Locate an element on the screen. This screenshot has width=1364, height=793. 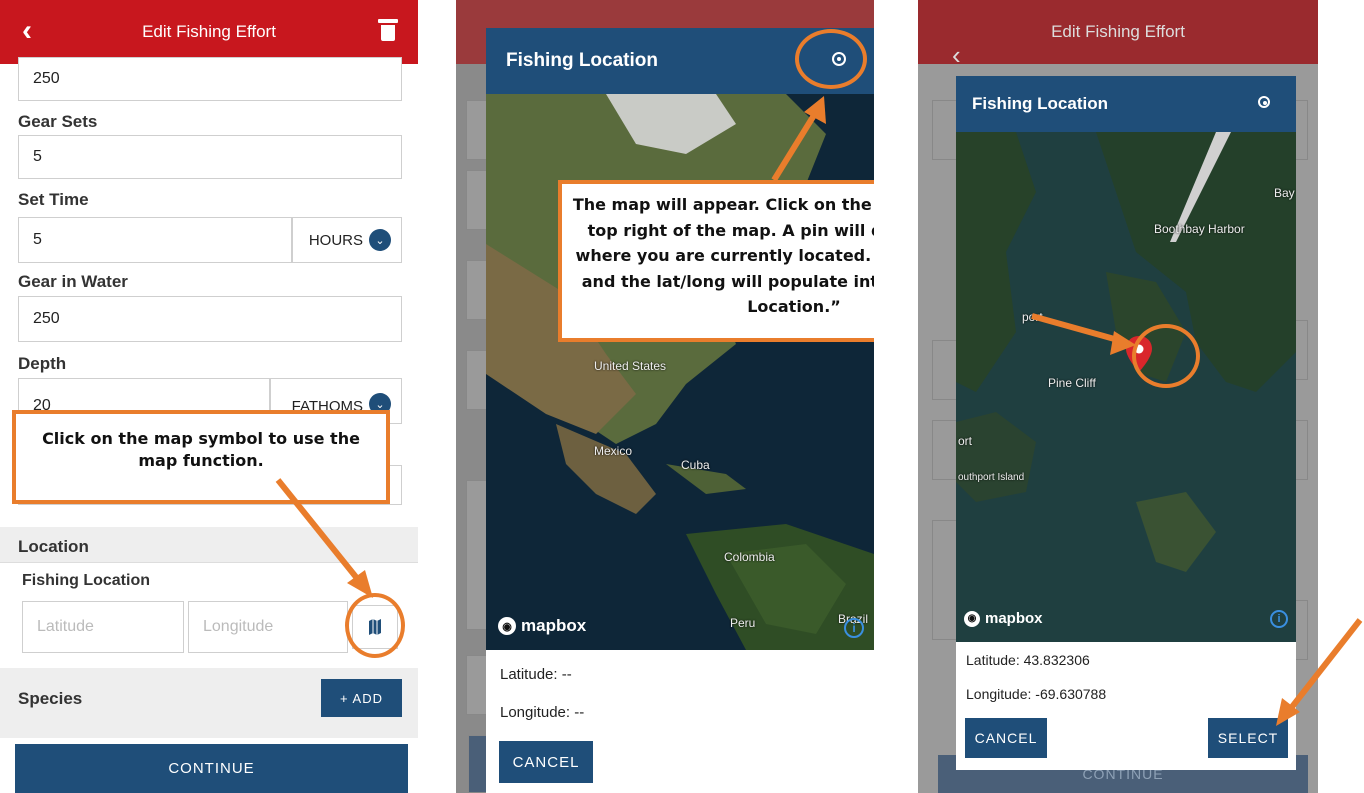
back-chevron-icon: ‹ is located at coordinates (956, 55).